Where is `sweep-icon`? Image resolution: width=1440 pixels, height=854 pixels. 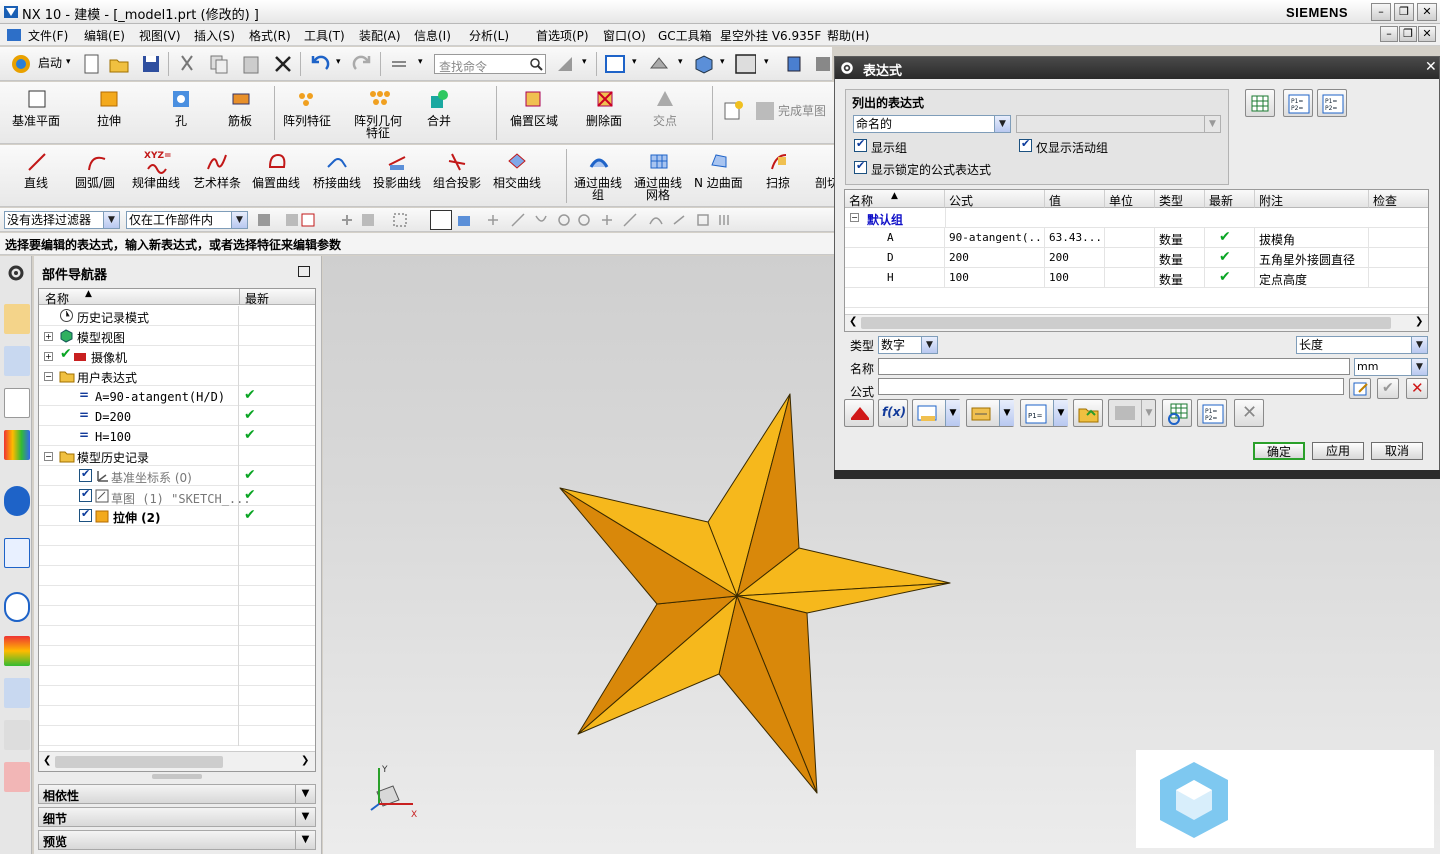
sweep-icon is located at coordinates (779, 162).